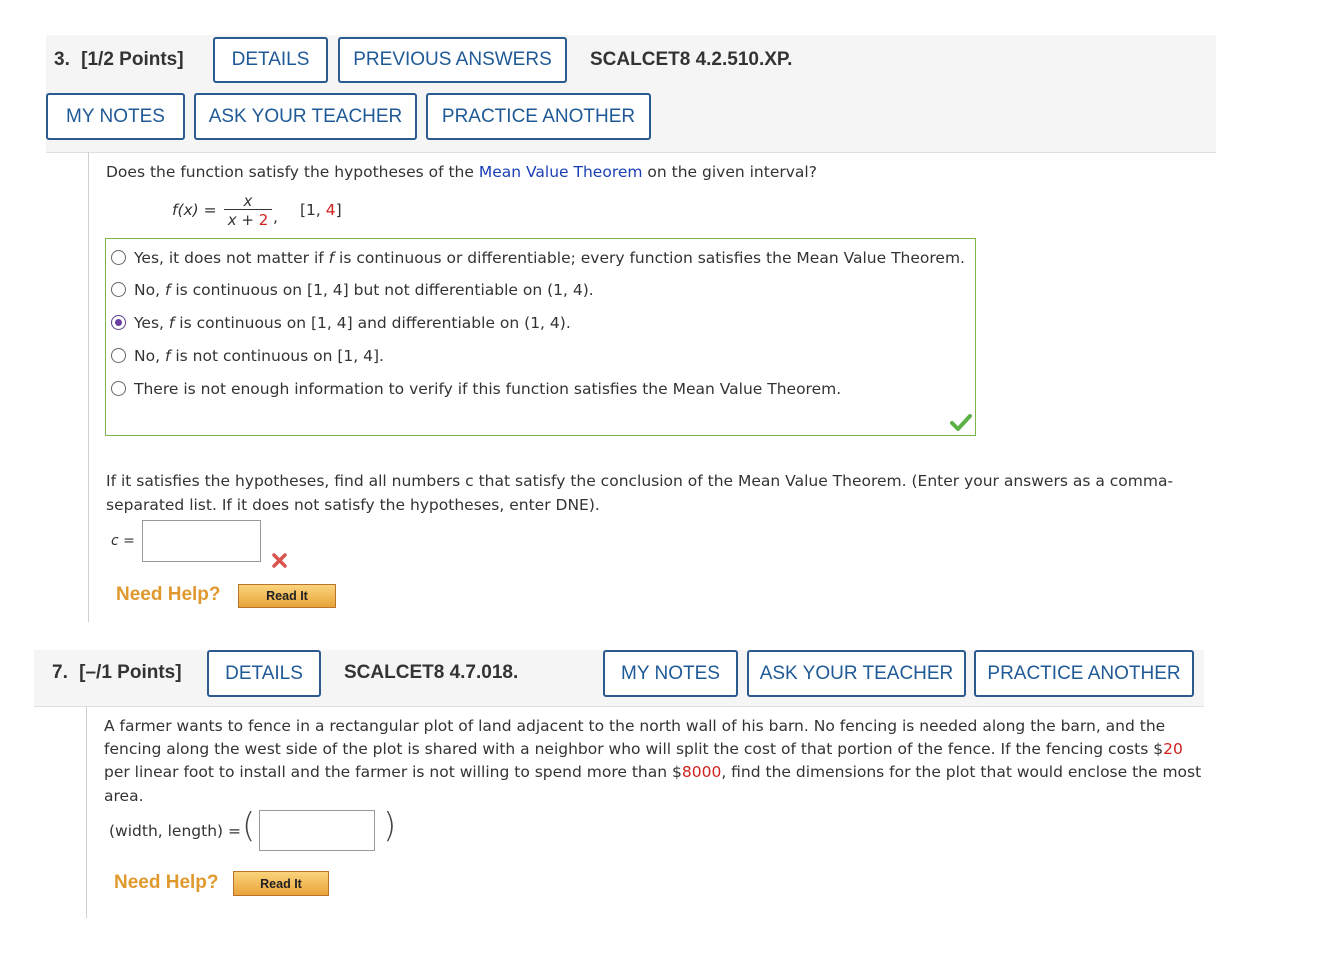 This screenshot has height=978, width=1320. I want to click on question-number: 7., so click(60, 672).